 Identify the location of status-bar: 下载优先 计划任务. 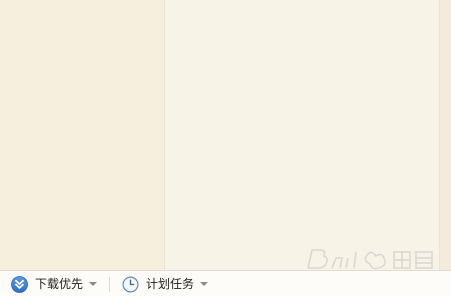
(225, 283).